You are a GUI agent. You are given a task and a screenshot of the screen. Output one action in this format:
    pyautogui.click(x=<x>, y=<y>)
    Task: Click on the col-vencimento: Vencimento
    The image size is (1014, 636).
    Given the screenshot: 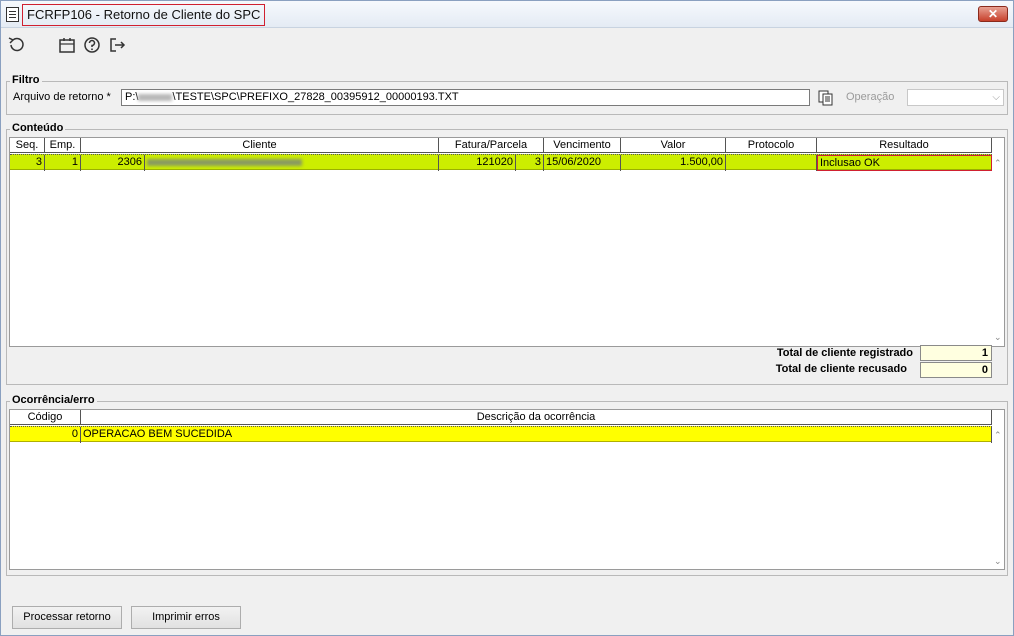 What is the action you would take?
    pyautogui.click(x=582, y=145)
    